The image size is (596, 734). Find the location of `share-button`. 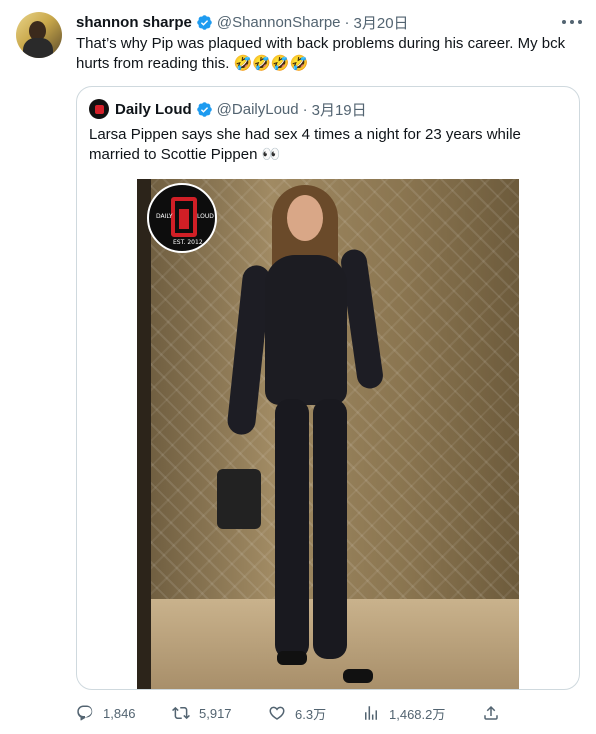

share-button is located at coordinates (491, 713).